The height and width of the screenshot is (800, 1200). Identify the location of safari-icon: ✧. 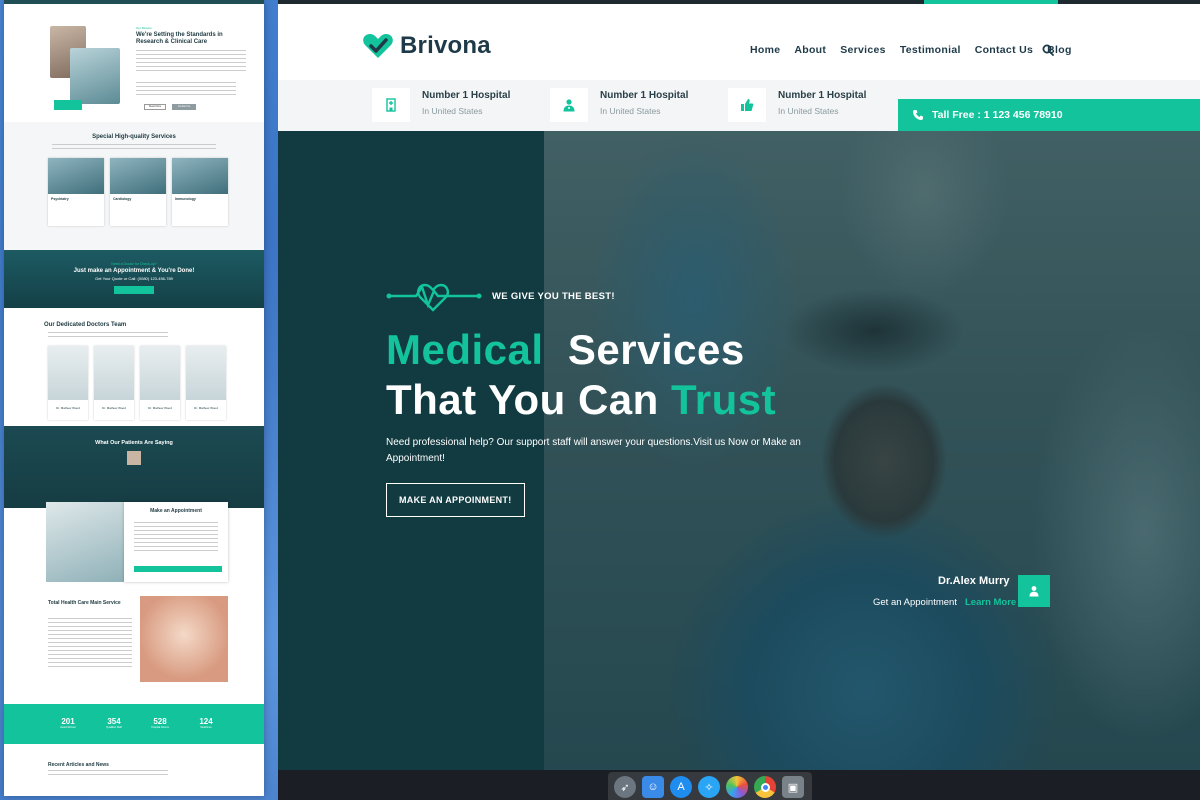
(709, 787).